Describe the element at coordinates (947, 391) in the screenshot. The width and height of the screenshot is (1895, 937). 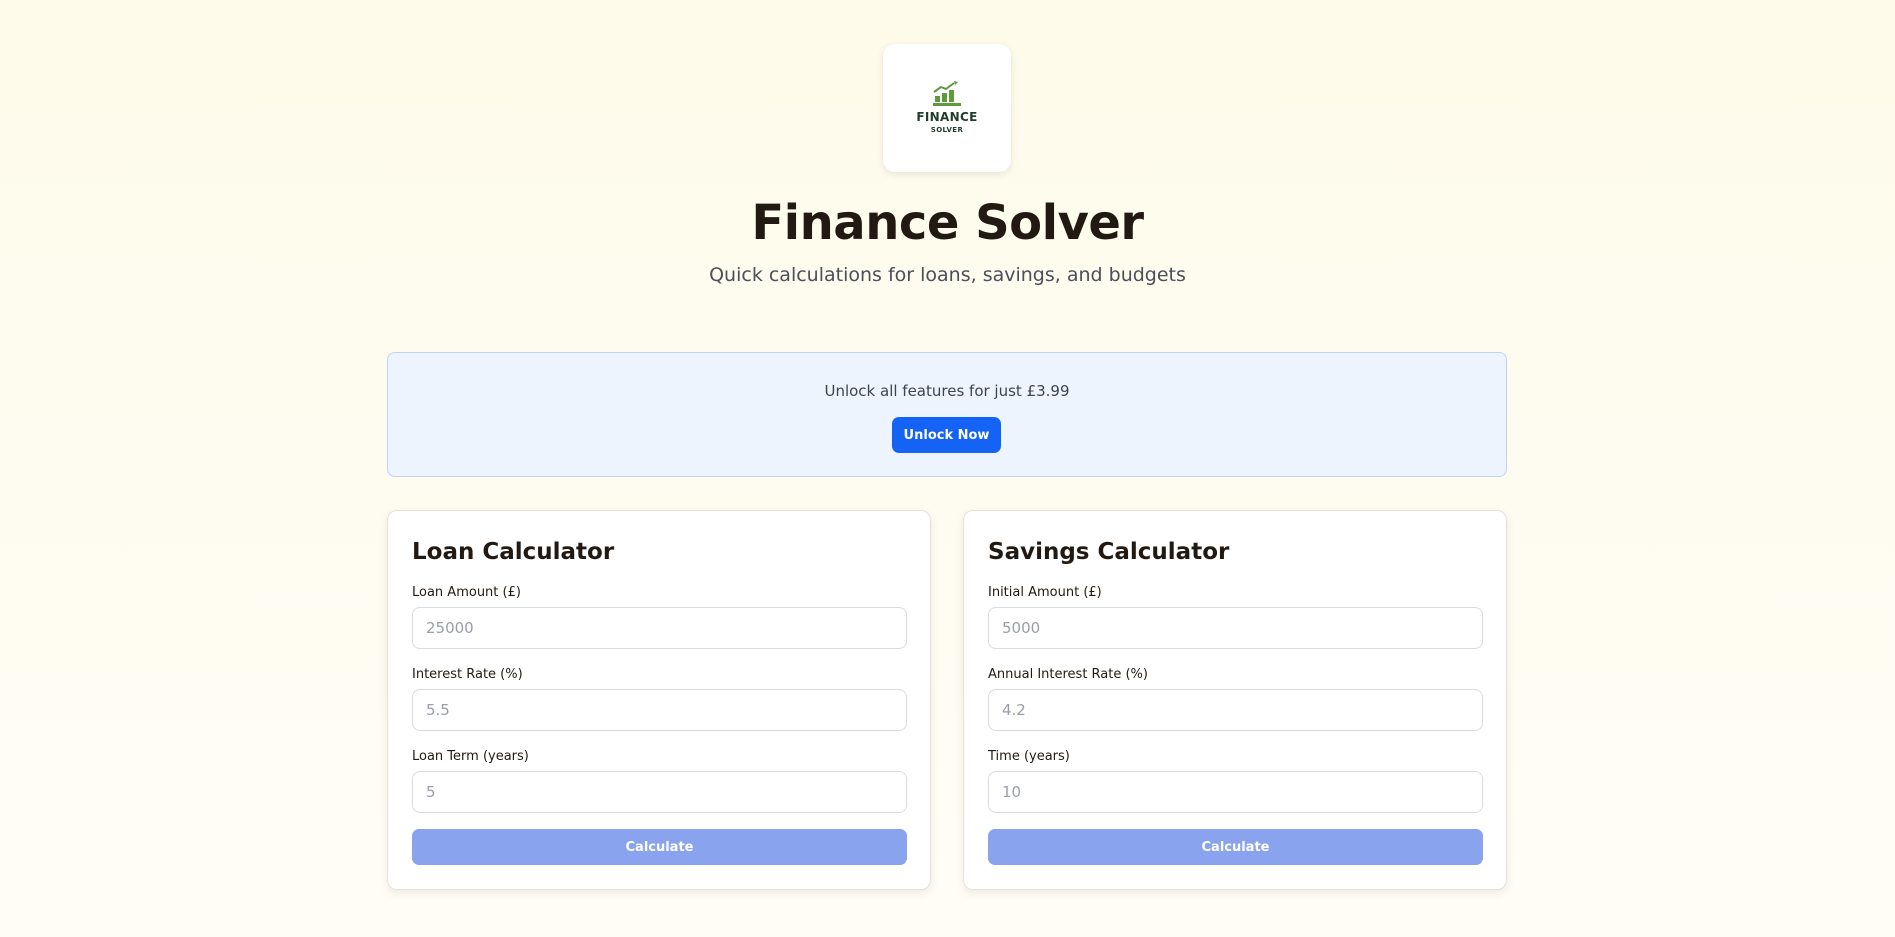
I see `unlock-banner-text: Unlock all features for just £3.99` at that location.